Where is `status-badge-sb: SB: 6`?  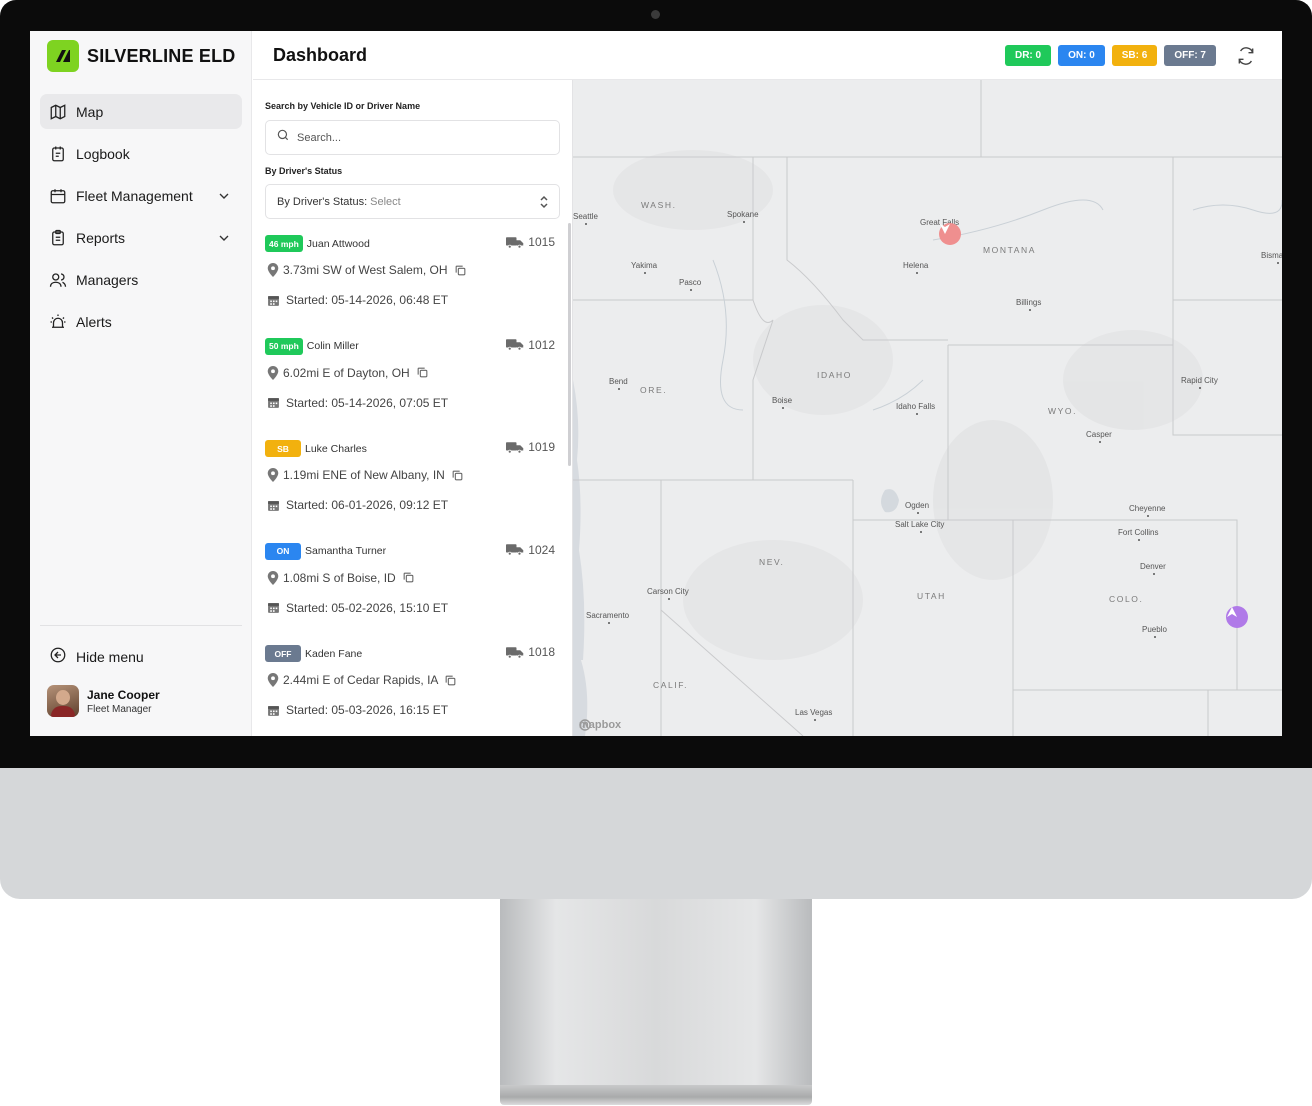
status-badge-sb: SB: 6 is located at coordinates (1134, 55).